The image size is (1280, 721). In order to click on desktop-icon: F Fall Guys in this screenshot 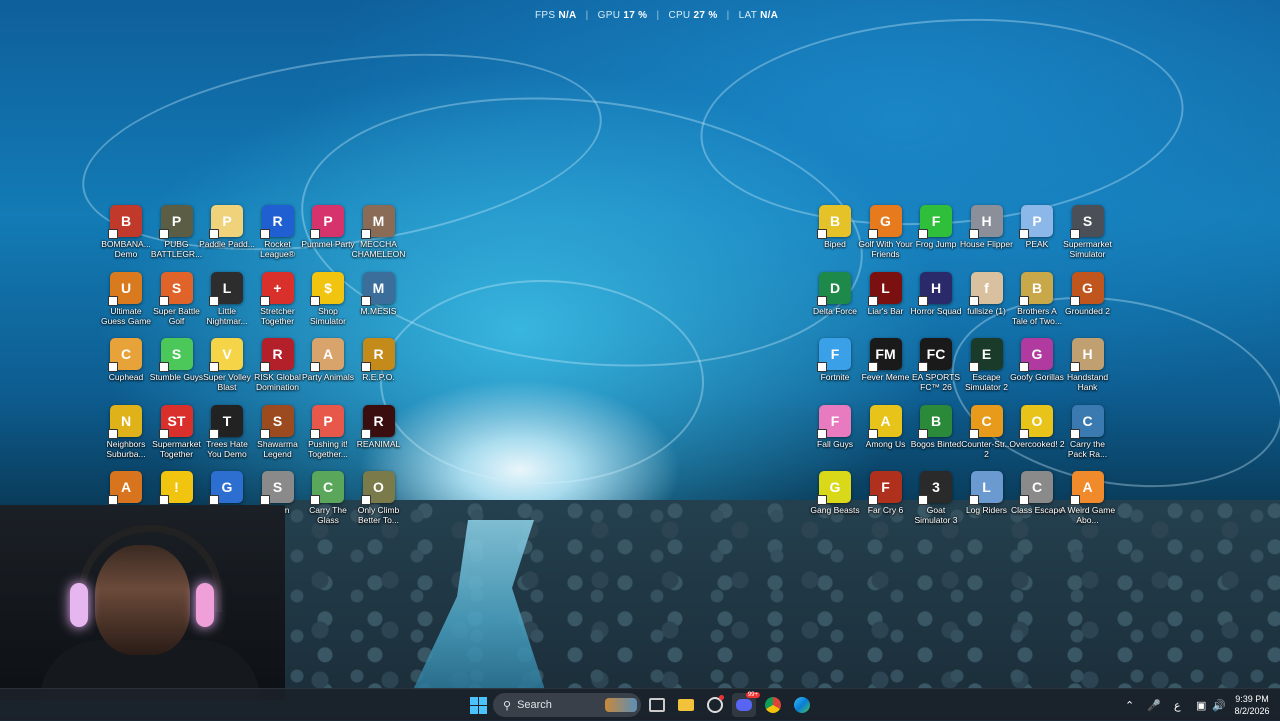, I will do `click(835, 426)`.